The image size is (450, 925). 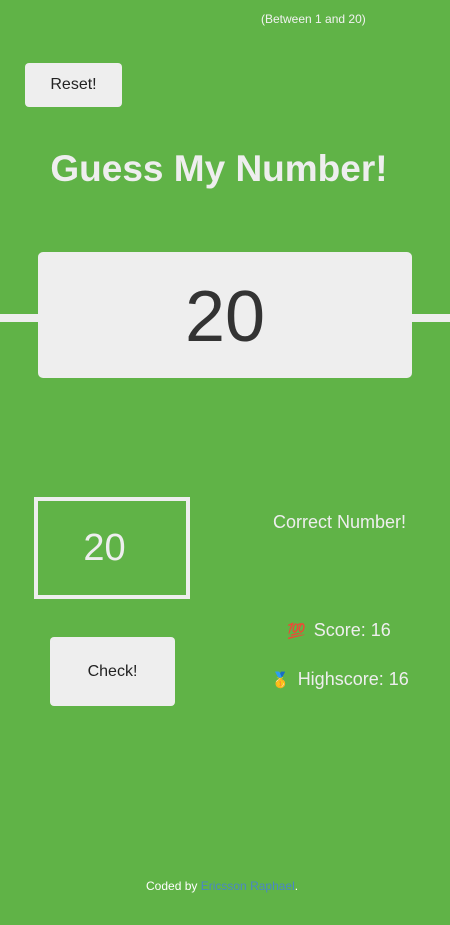 I want to click on highscore-label: Highscore:, so click(x=340, y=679).